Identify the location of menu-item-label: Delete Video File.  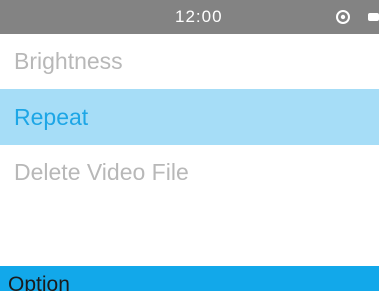
(101, 172).